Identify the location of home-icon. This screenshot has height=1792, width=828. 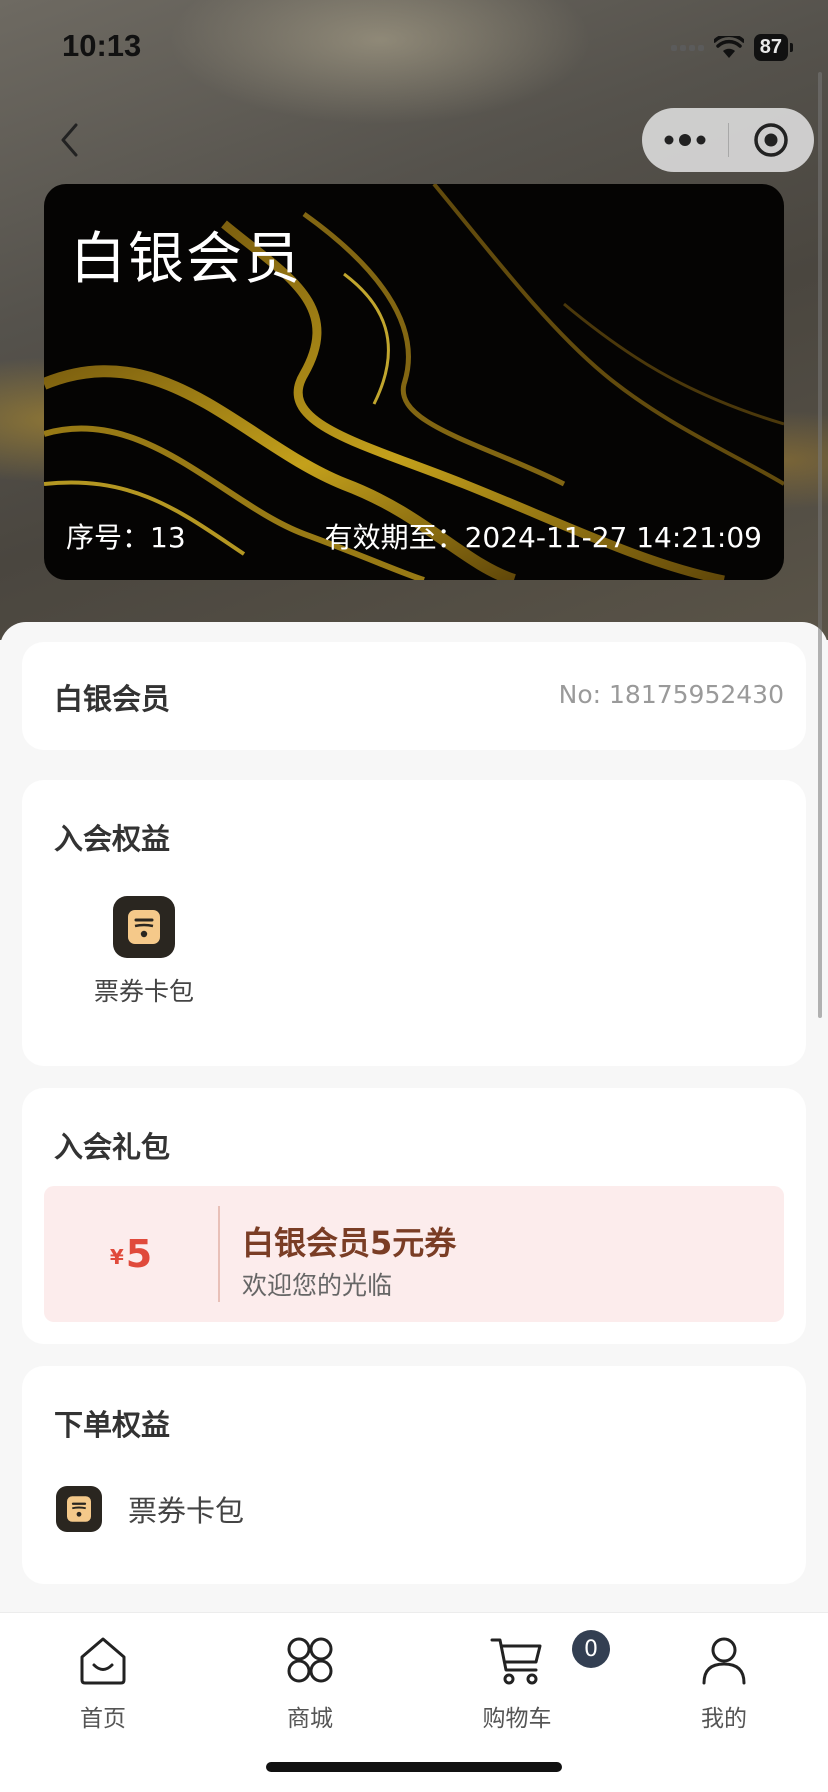
(103, 1661).